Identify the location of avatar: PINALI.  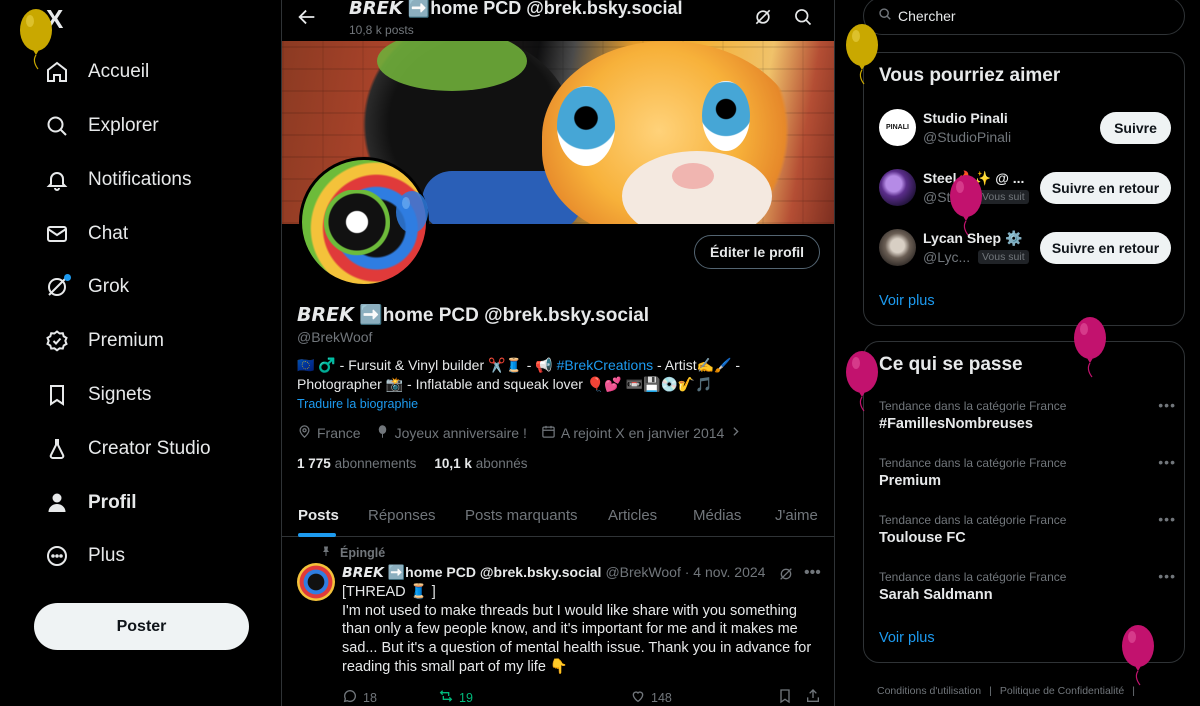
(897, 127).